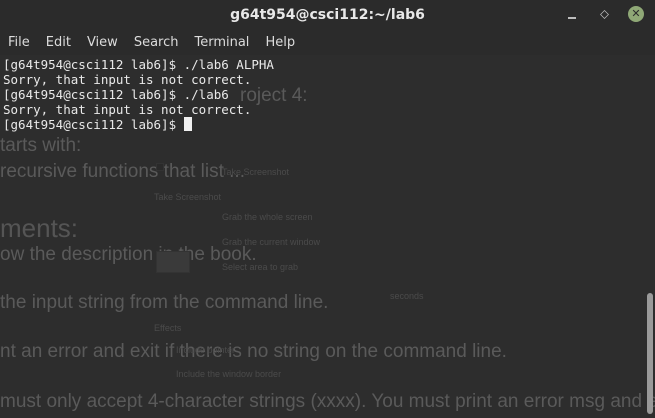 Image resolution: width=655 pixels, height=418 pixels. Describe the element at coordinates (229, 374) in the screenshot. I see `bg-dialog-label: Include the window border` at that location.